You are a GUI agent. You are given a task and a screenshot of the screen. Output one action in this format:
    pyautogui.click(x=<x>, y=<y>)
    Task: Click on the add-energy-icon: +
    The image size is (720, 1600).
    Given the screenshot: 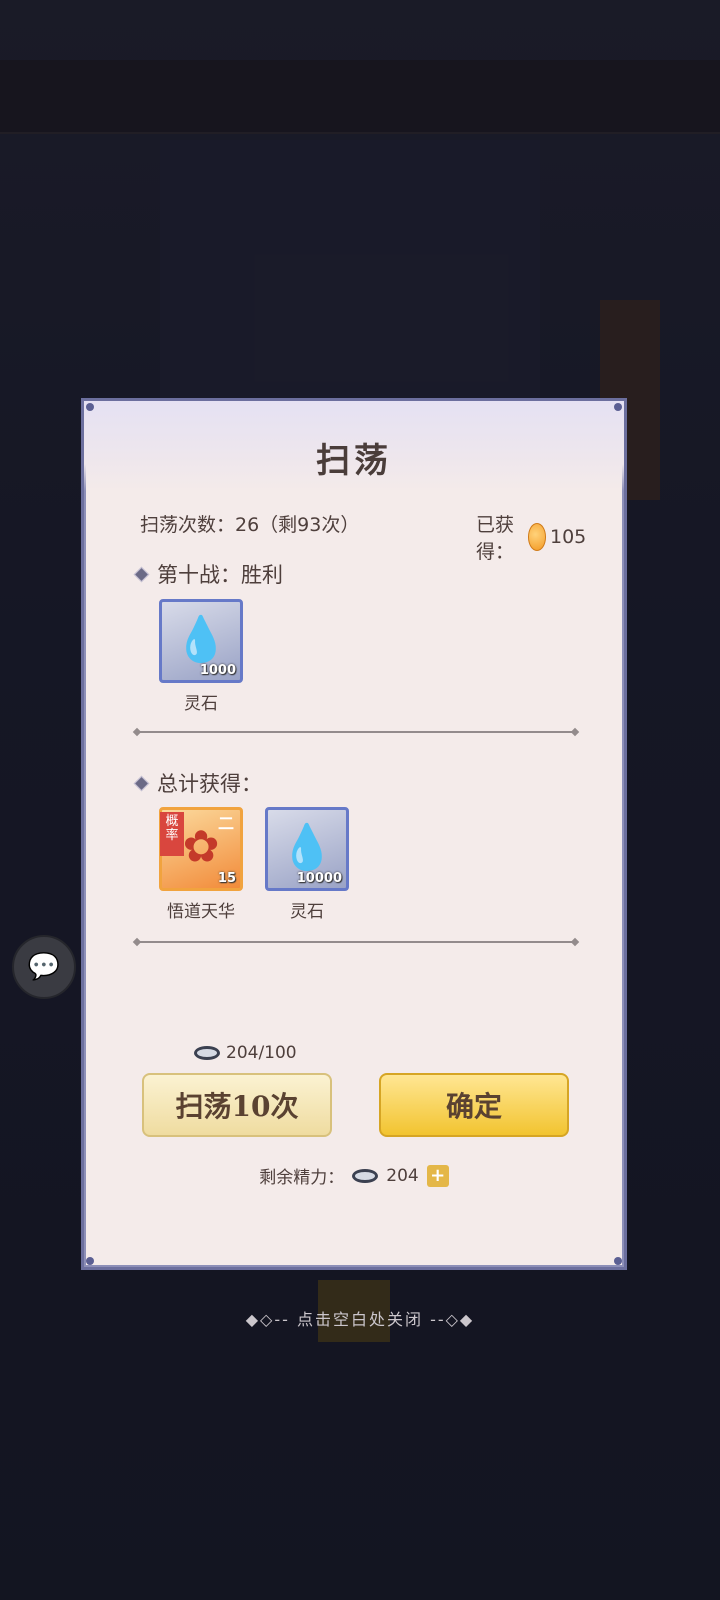 What is the action you would take?
    pyautogui.click(x=437, y=1175)
    